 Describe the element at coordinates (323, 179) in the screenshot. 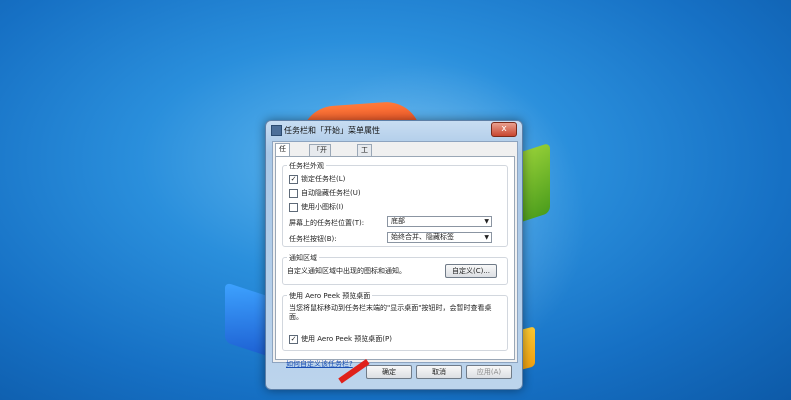

I see `lock-taskbar-label: 锁定任务栏(L)` at that location.